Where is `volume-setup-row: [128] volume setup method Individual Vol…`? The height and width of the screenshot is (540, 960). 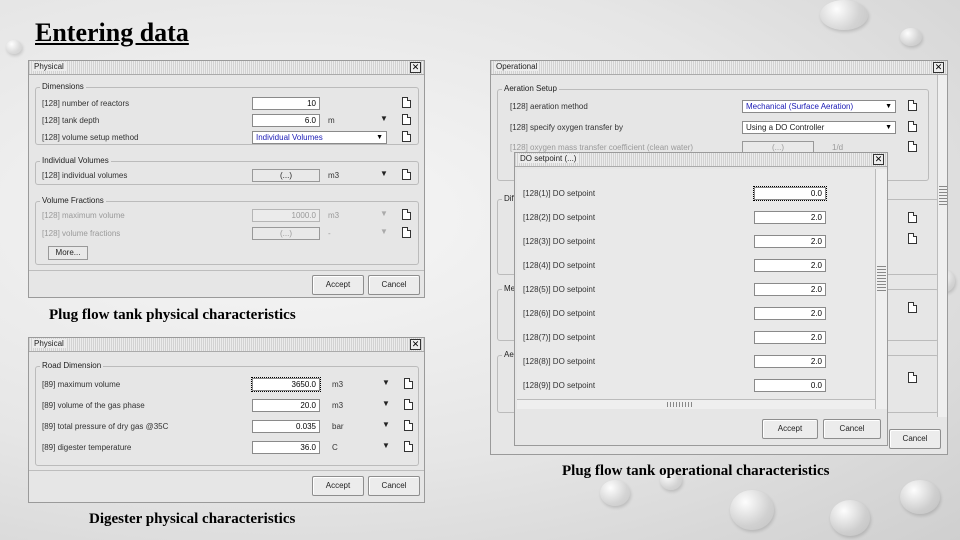
volume-setup-row: [128] volume setup method Individual Vol… is located at coordinates (228, 138).